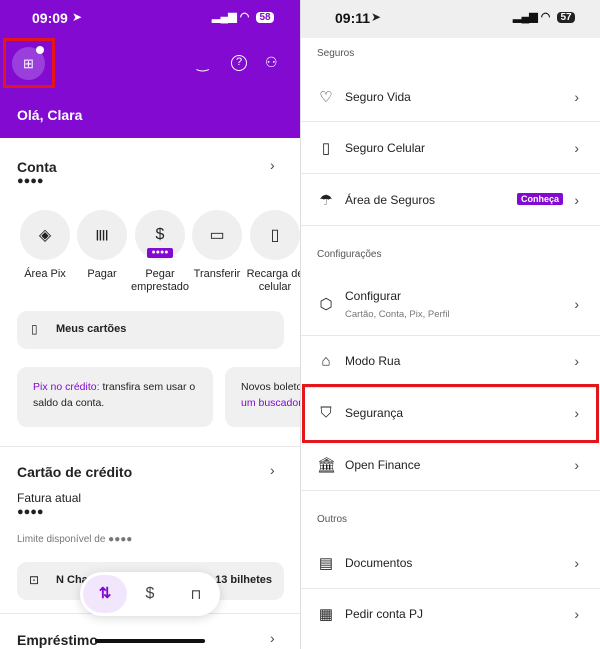  Describe the element at coordinates (150, 69) in the screenshot. I see `header: 09:09 ➤ ▂▄▆ ◠ 58 ⊞ ‿ ? ⚇ Olá, Clara` at that location.